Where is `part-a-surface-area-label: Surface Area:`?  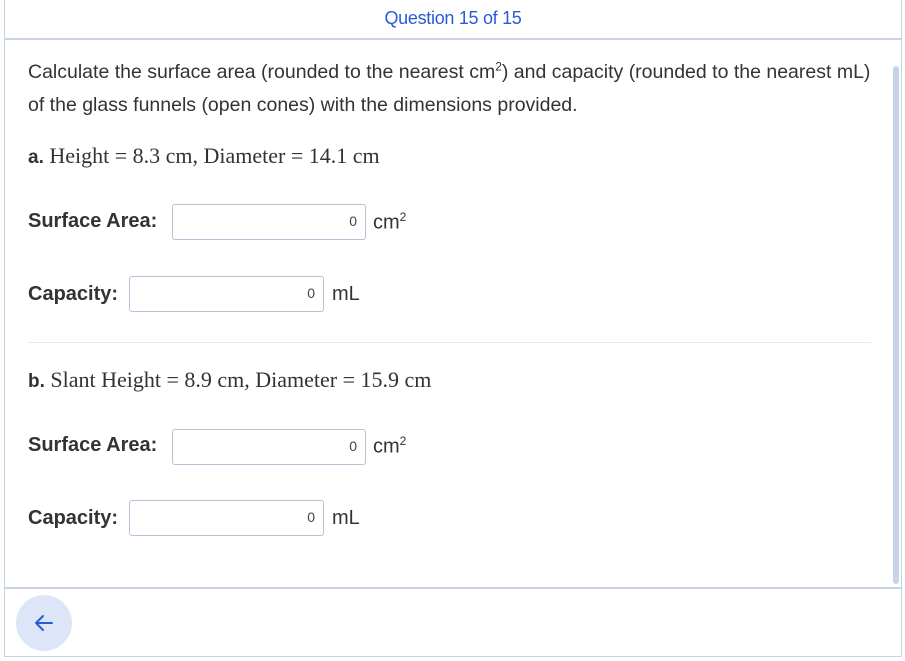 part-a-surface-area-label: Surface Area: is located at coordinates (93, 221).